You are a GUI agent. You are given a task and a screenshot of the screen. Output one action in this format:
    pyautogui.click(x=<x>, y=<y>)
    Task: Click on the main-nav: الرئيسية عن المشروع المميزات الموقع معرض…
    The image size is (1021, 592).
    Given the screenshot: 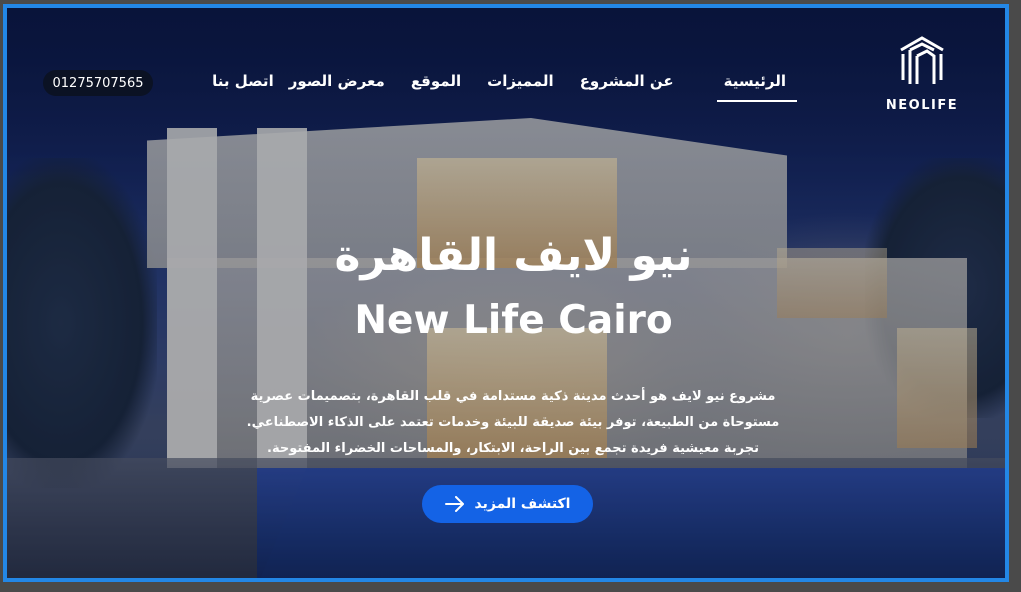 What is the action you would take?
    pyautogui.click(x=499, y=87)
    